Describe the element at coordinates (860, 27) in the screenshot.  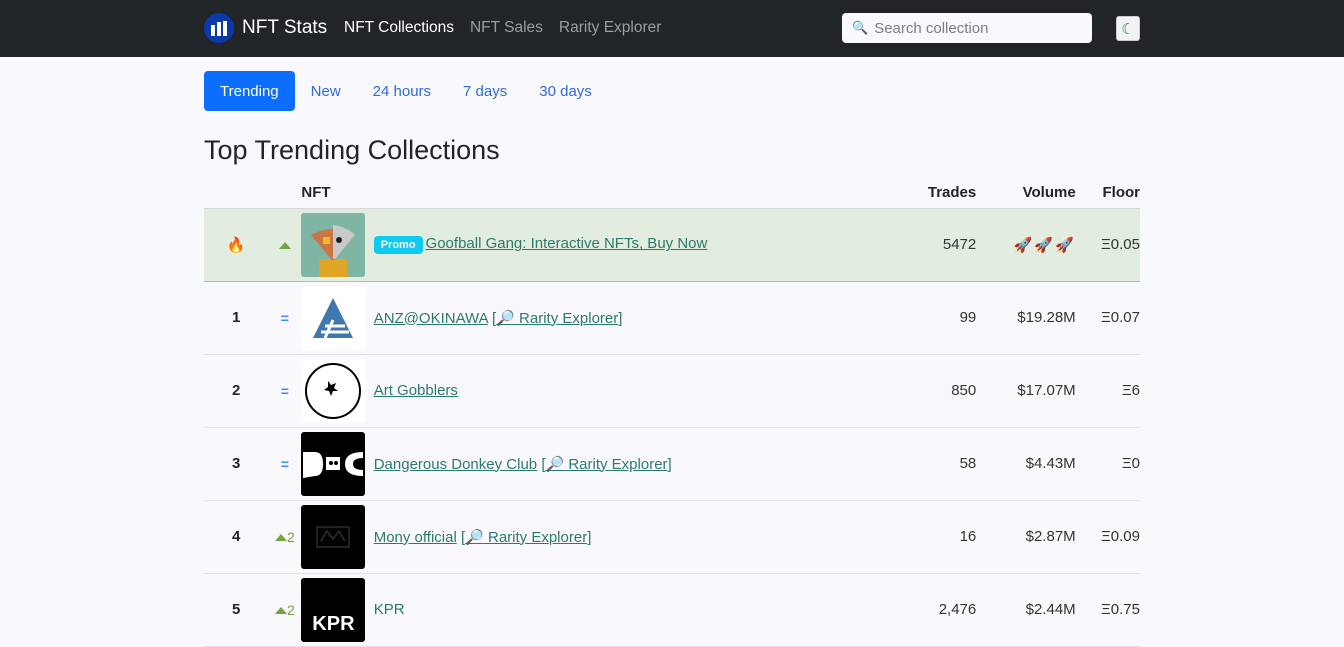
I see `search-icon: 🔍` at that location.